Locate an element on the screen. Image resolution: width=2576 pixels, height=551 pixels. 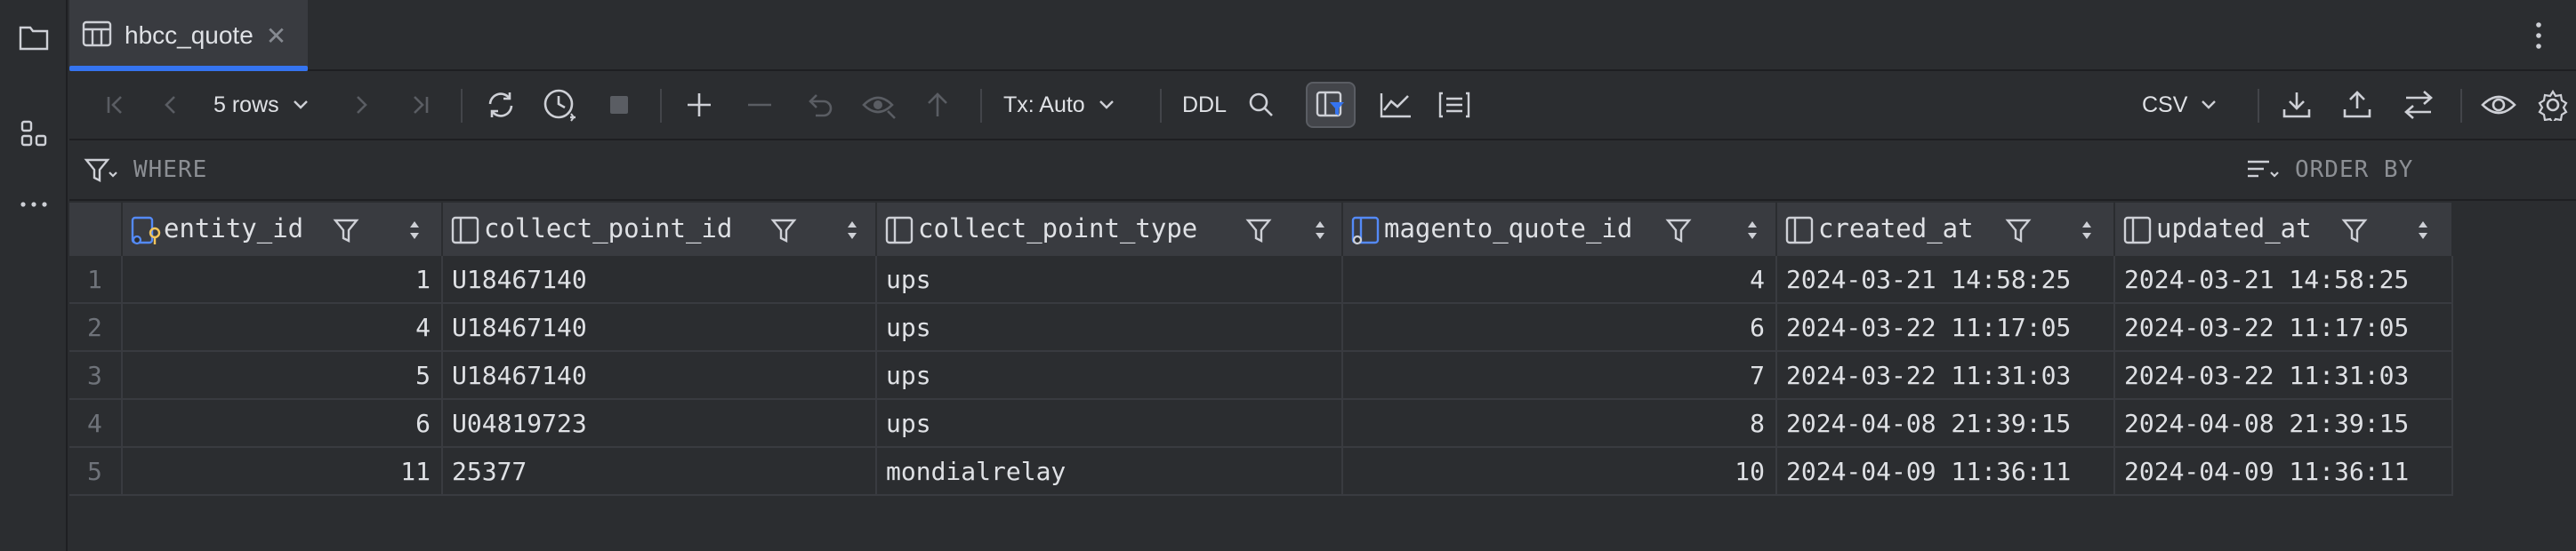
filter-icon is located at coordinates (101, 172).